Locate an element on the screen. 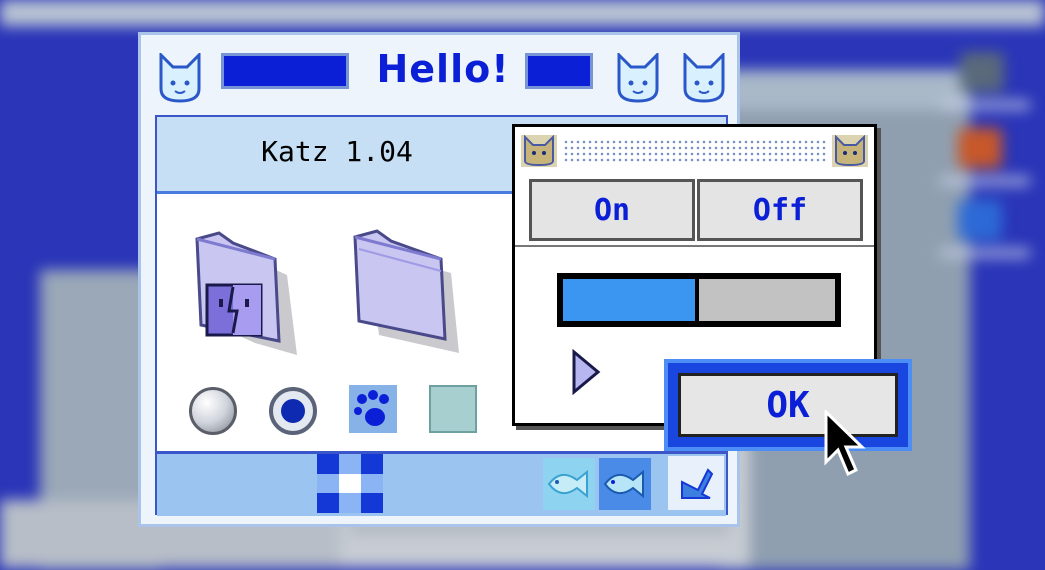 The height and width of the screenshot is (570, 1045). title-stripe-left is located at coordinates (285, 71).